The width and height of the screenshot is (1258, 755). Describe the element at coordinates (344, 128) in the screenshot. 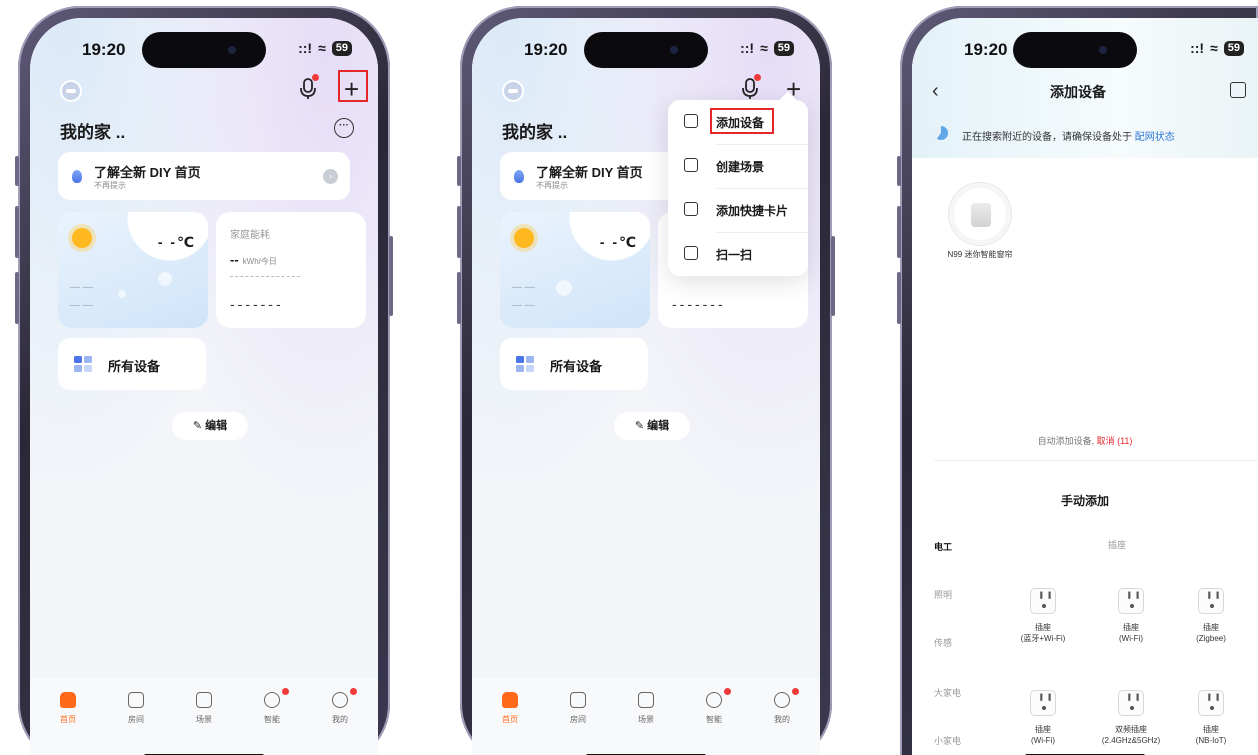

I see `ellipsis-circle-icon: ···` at that location.